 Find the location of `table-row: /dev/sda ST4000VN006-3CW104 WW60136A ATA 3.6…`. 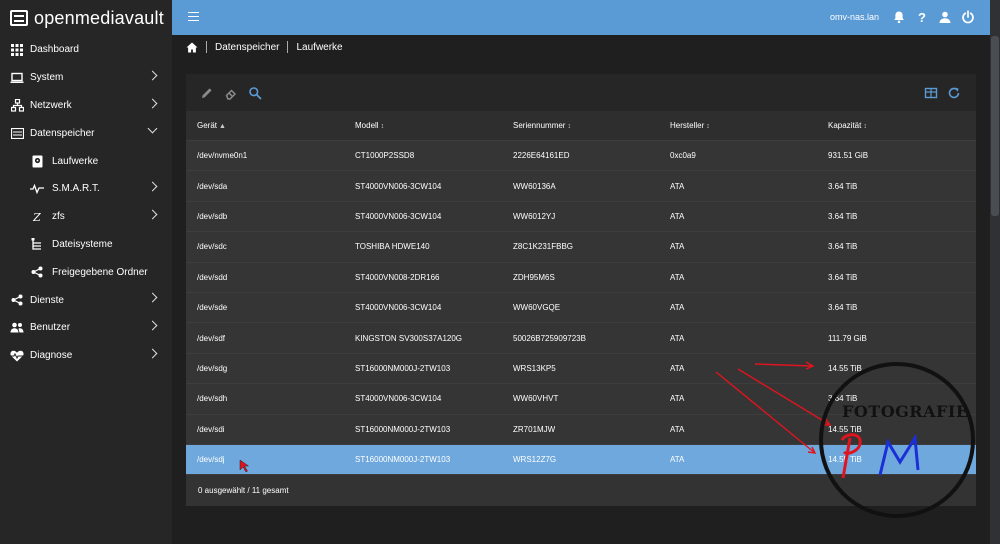

table-row: /dev/sda ST4000VN006-3CW104 WW60136A ATA 3.6… is located at coordinates (581, 186).